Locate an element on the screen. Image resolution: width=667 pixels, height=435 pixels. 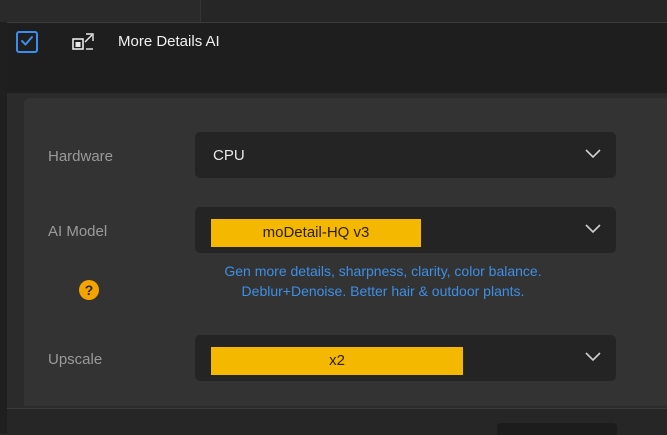
hardware-label: Hardware is located at coordinates (81, 156).